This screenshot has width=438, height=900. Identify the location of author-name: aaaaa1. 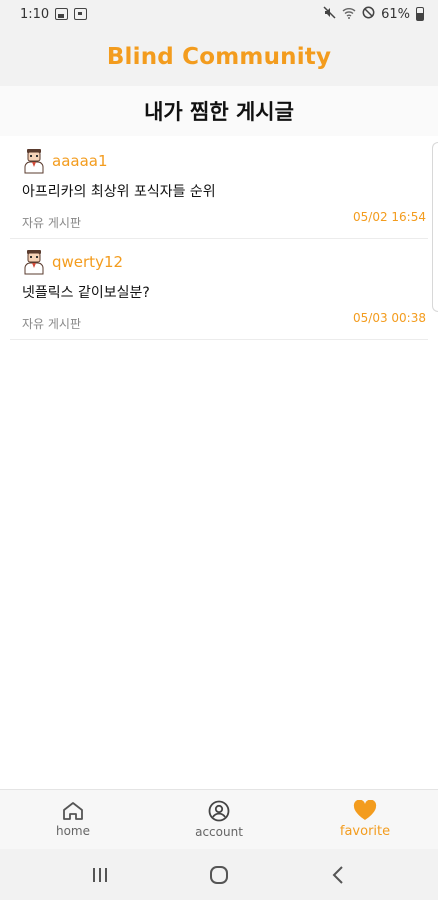
(80, 161).